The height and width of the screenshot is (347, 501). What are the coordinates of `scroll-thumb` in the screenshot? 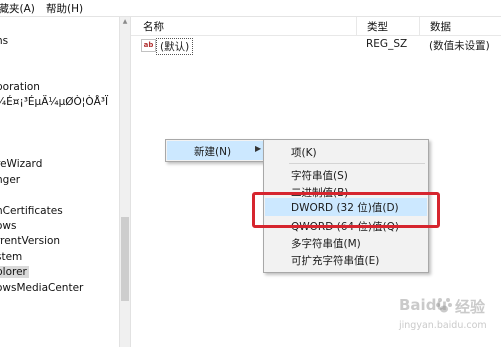 It's located at (125, 259).